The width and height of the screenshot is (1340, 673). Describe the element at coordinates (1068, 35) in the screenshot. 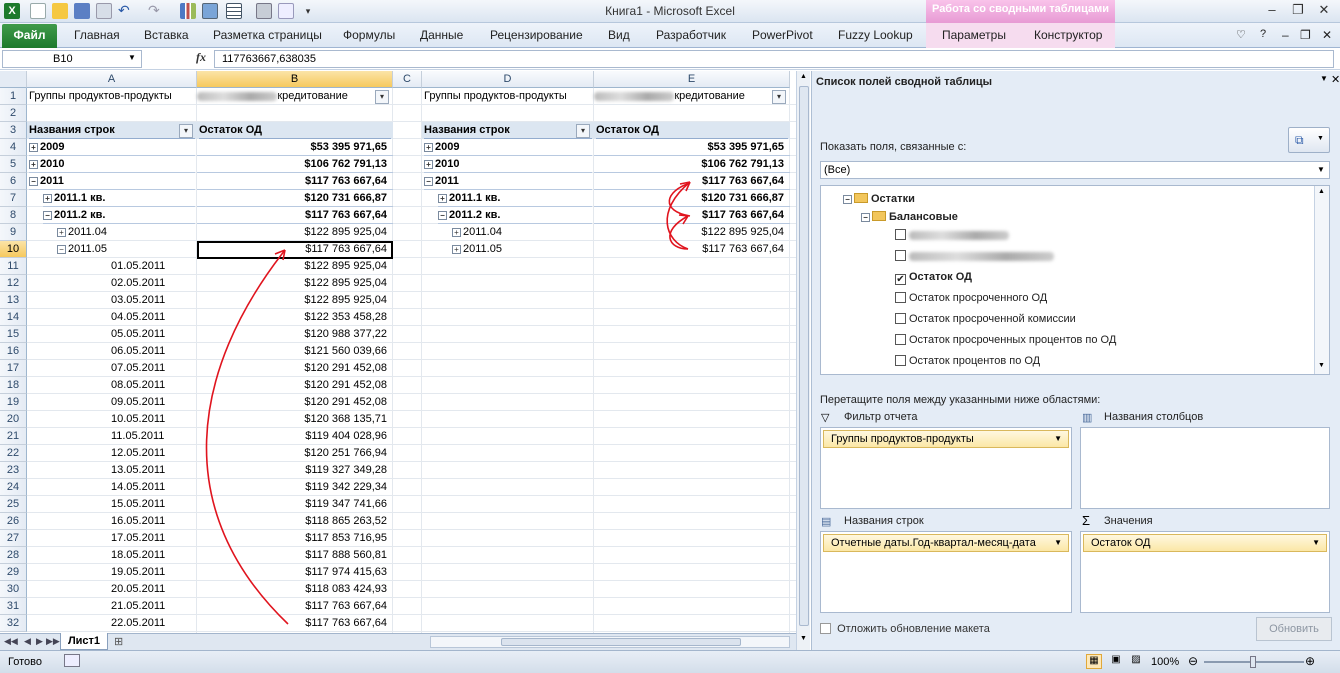

I see `tab-design: Конструктор` at that location.